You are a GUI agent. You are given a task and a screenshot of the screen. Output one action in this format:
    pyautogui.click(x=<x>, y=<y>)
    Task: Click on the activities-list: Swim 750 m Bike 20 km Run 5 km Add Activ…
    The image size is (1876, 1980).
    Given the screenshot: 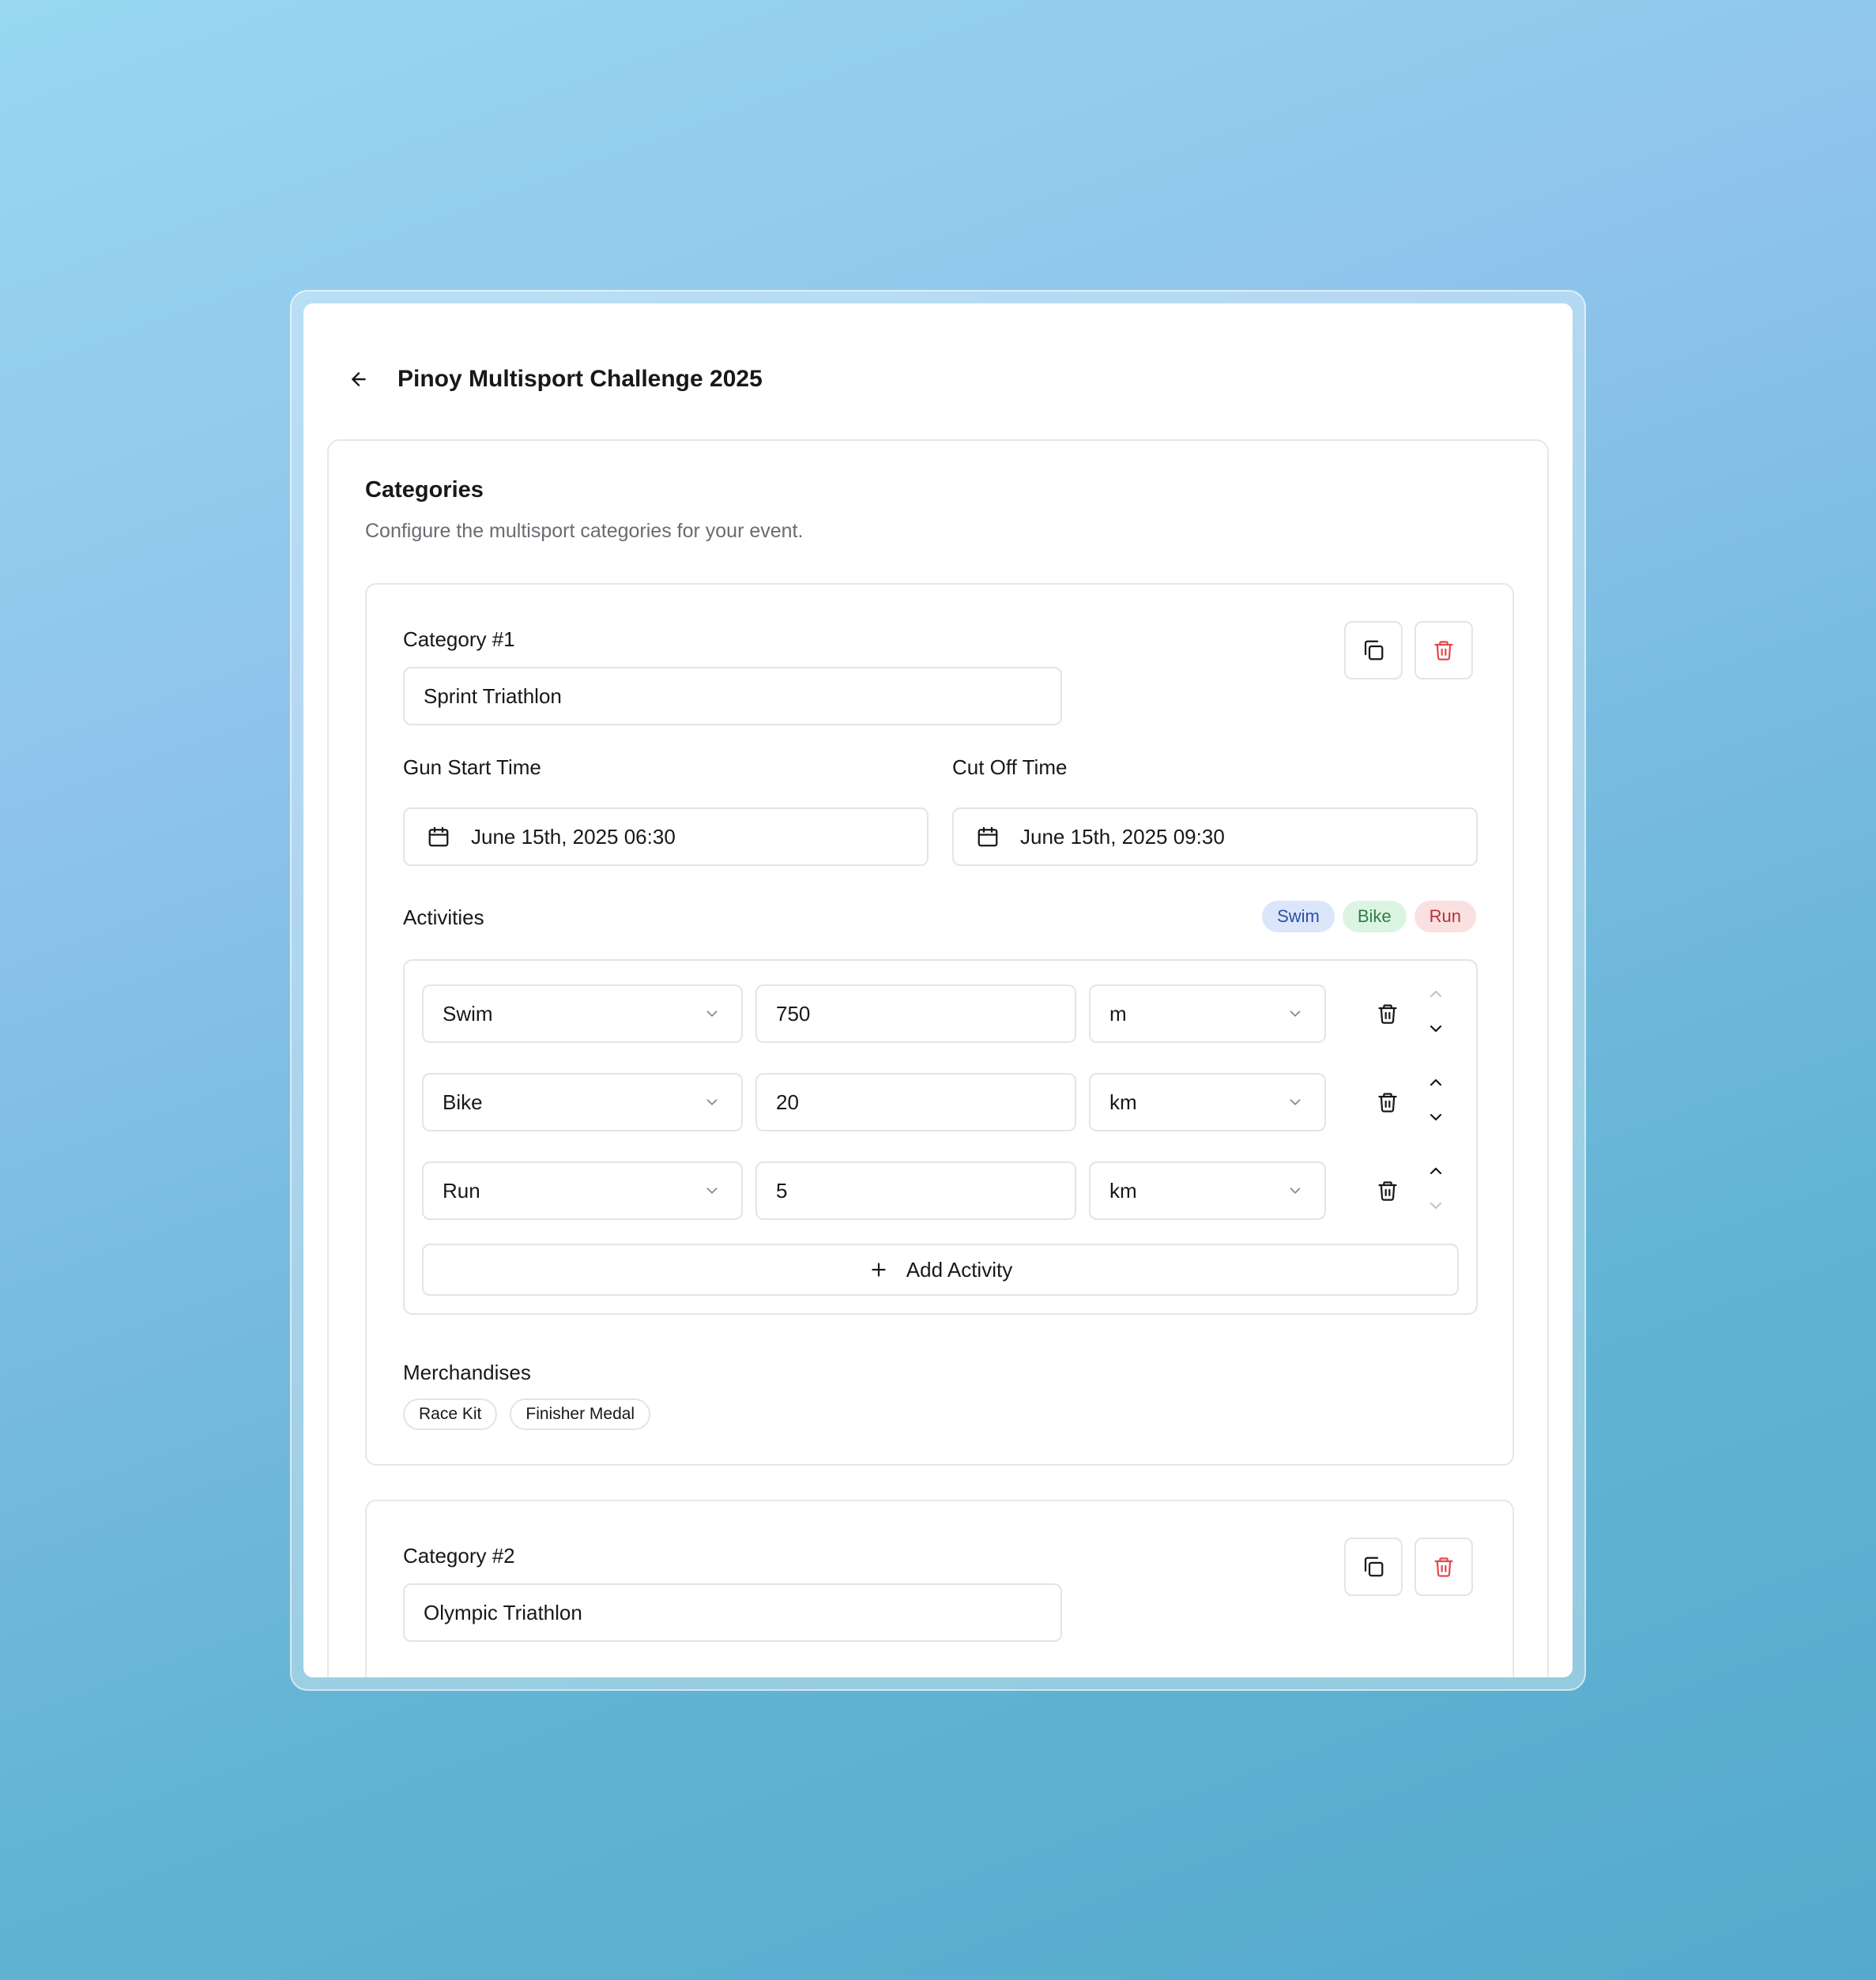 What is the action you would take?
    pyautogui.click(x=940, y=1137)
    